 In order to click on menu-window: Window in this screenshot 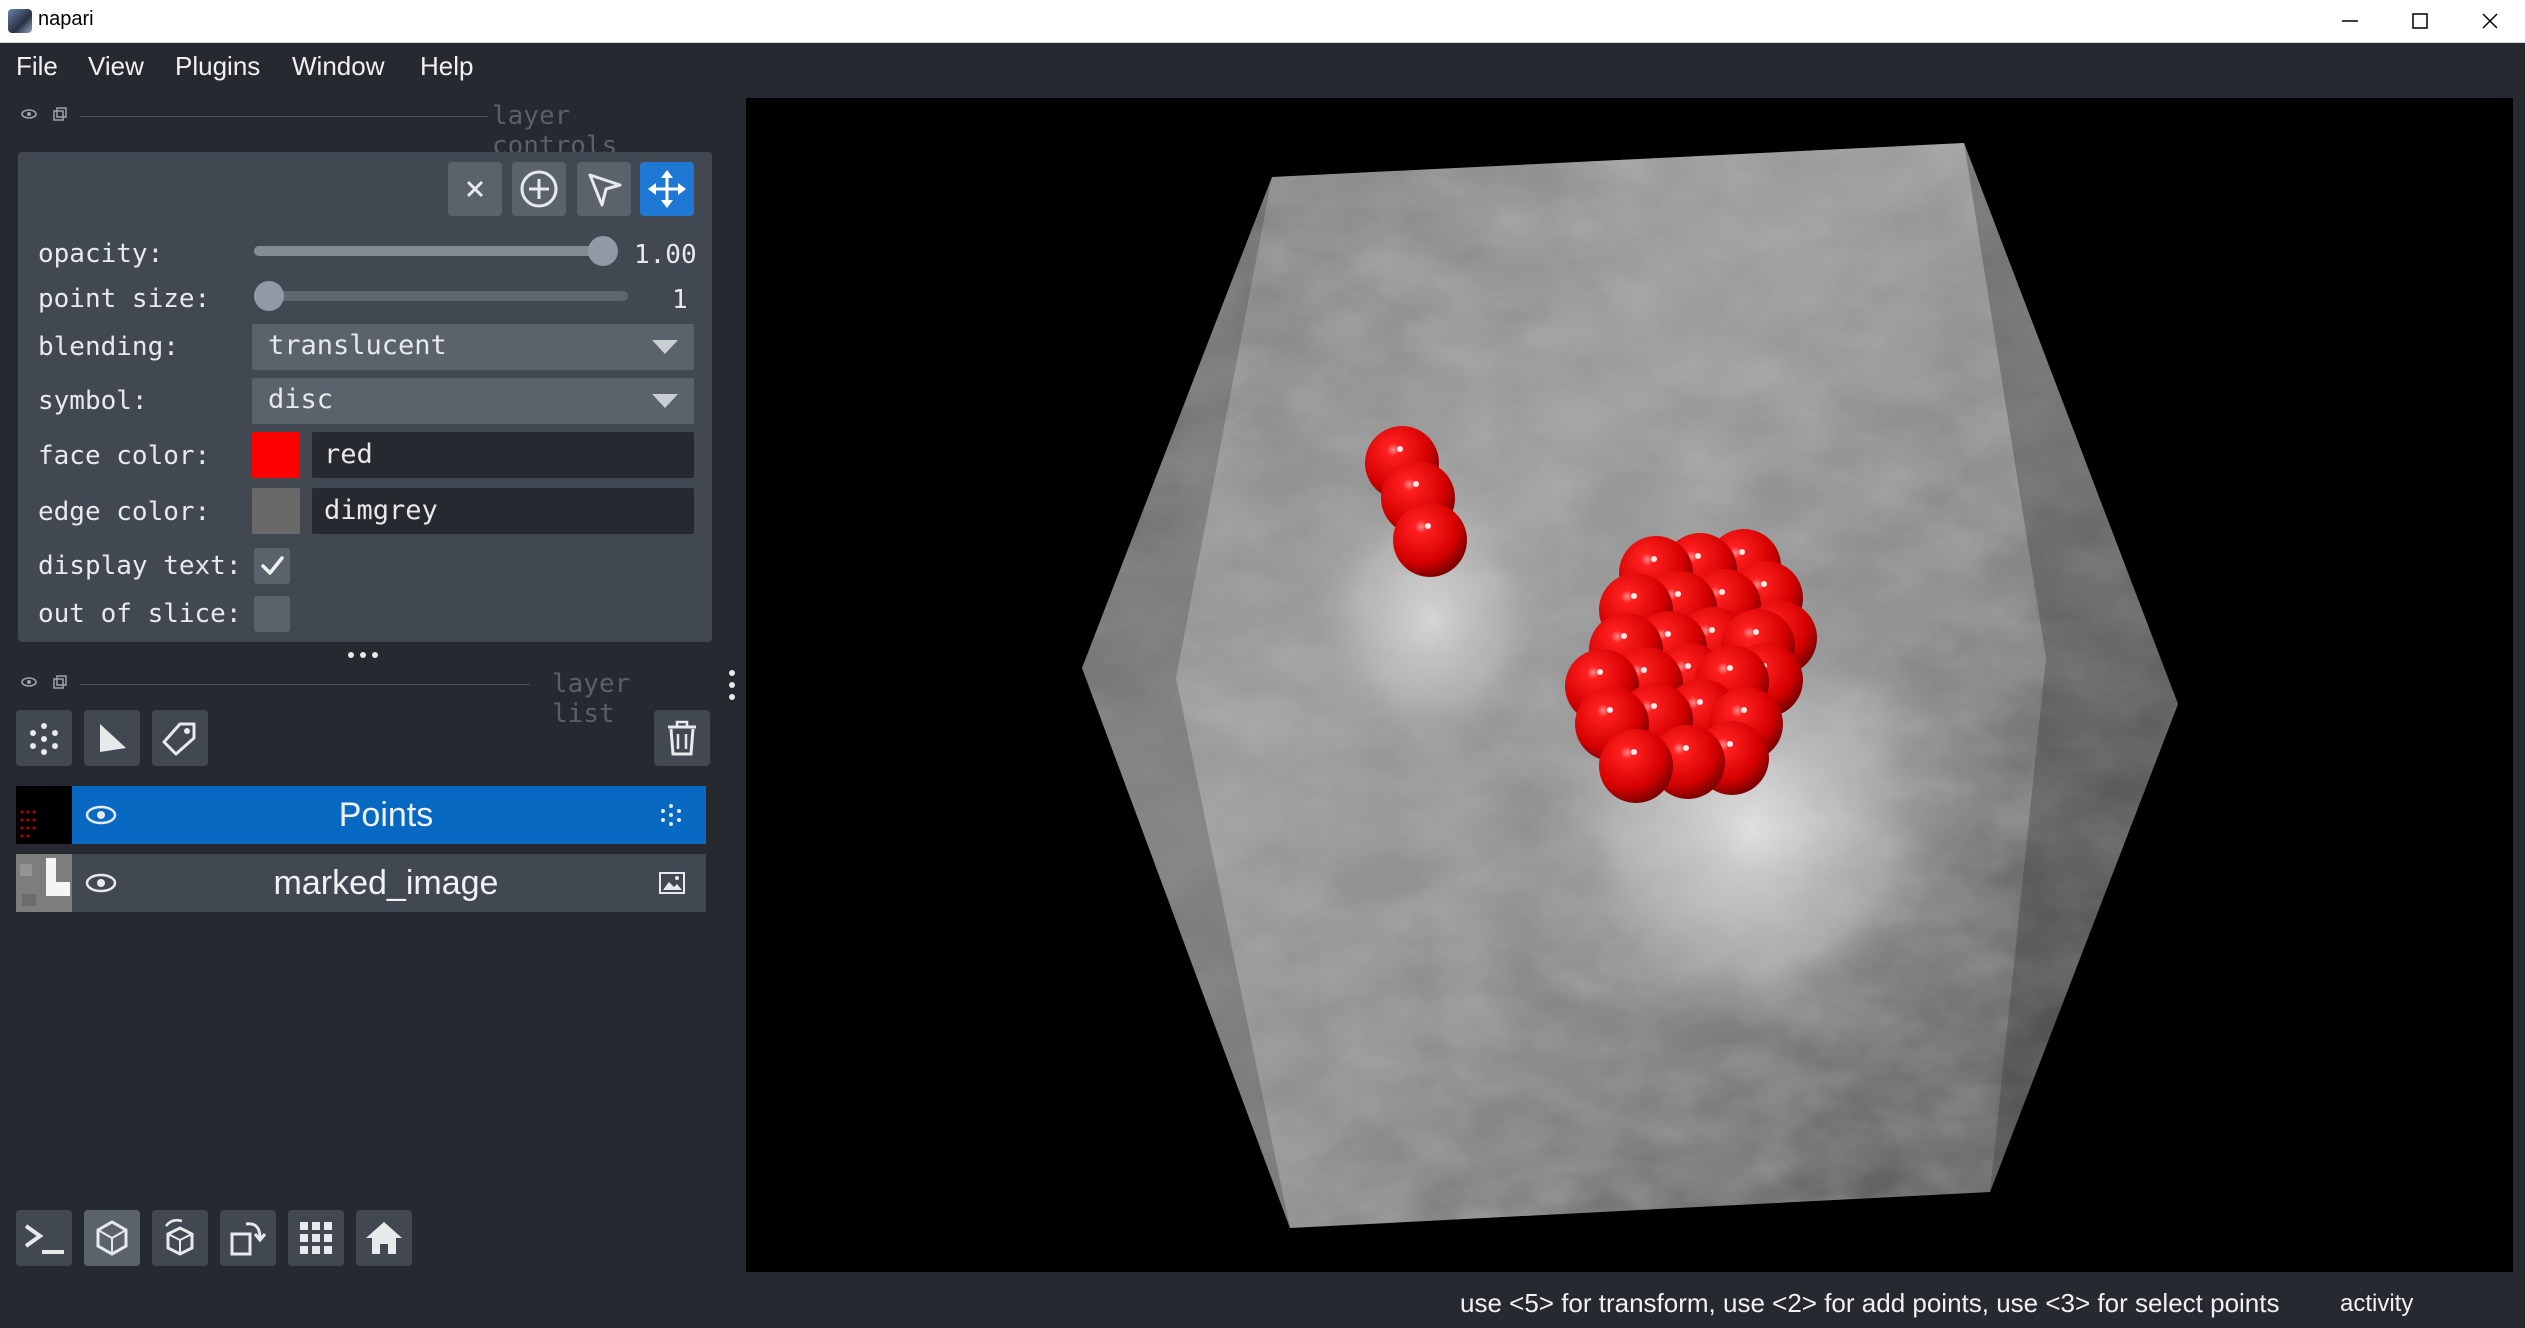, I will do `click(338, 66)`.